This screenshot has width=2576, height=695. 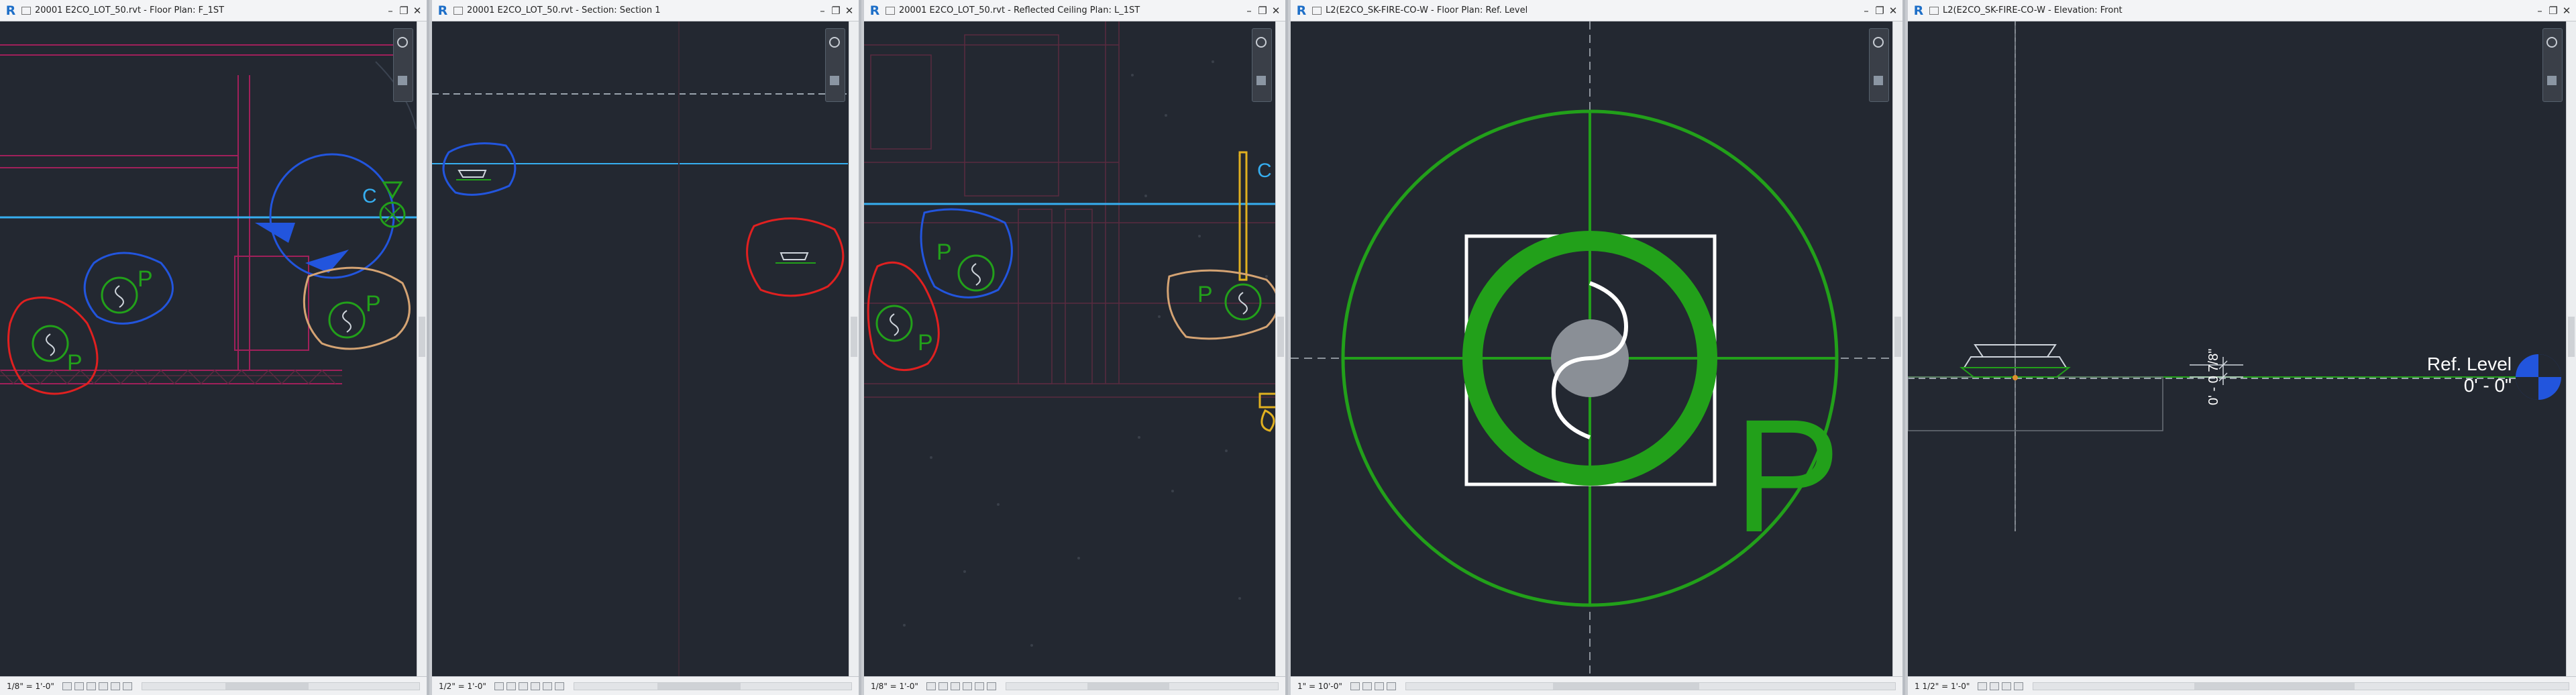 I want to click on view-scale: 1 1/2" = 1'-0", so click(x=1942, y=686).